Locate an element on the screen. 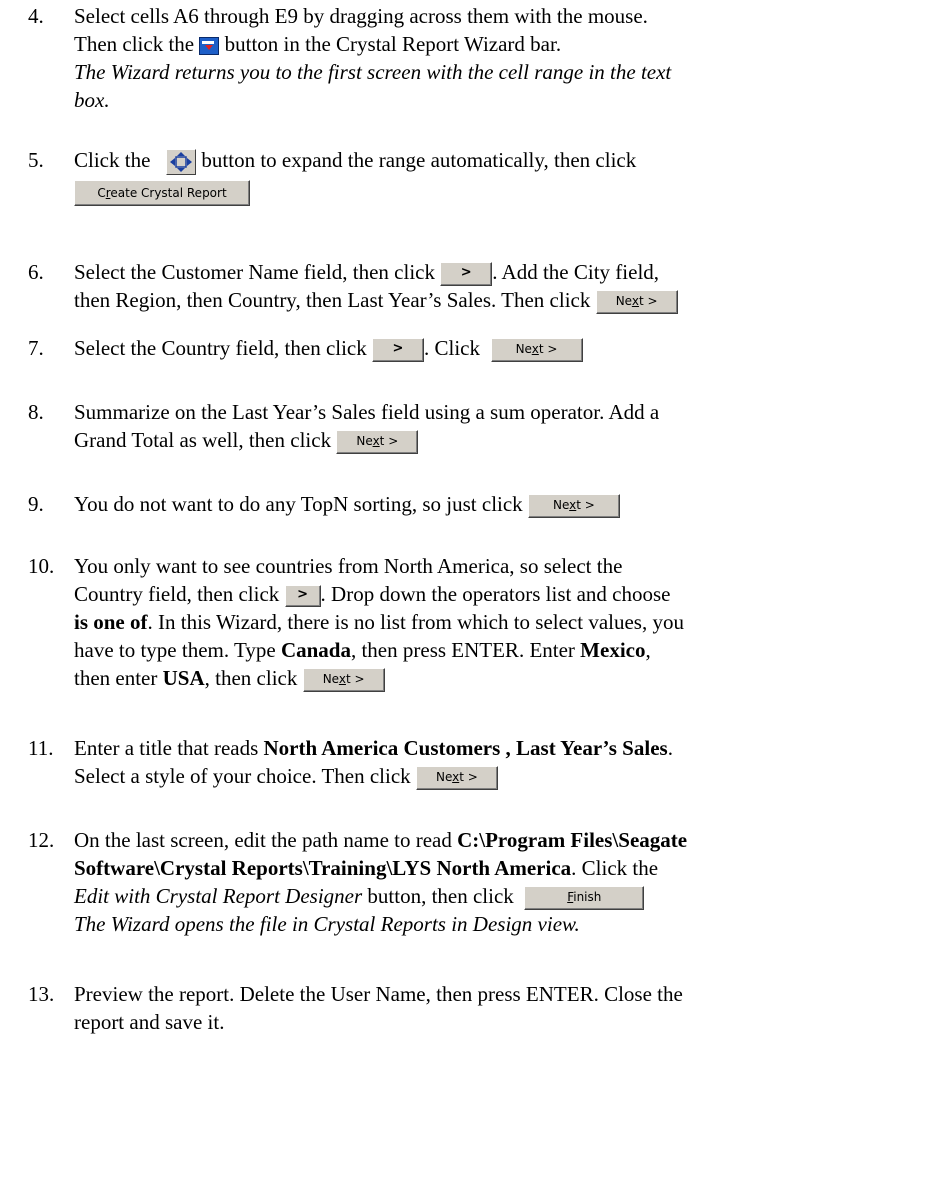  step-text: Grand Total as well, then click is located at coordinates (203, 440).